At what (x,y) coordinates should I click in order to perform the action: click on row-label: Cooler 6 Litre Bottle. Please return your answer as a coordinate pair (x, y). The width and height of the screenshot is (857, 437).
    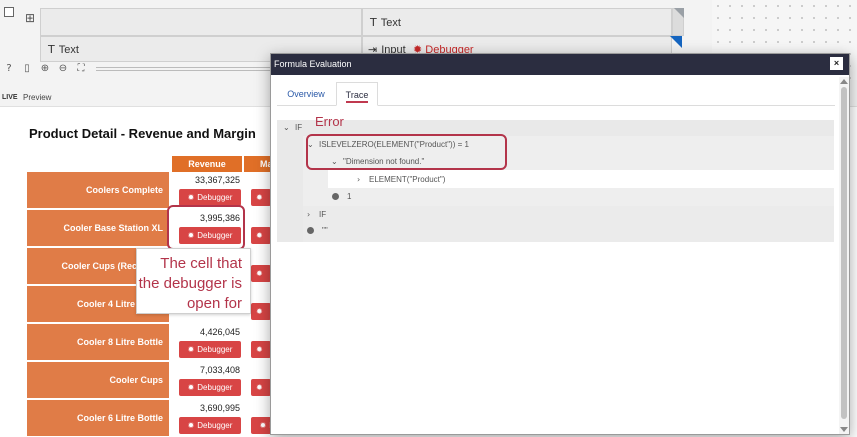
    Looking at the image, I should click on (98, 418).